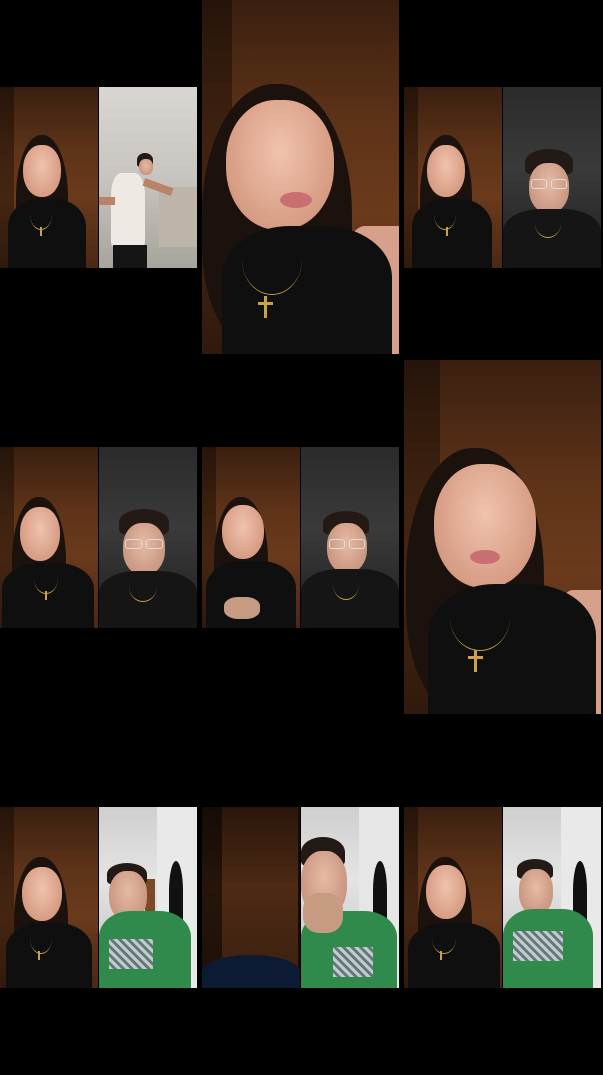 This screenshot has width=603, height=1075. I want to click on video-left-empty-door, so click(251, 897).